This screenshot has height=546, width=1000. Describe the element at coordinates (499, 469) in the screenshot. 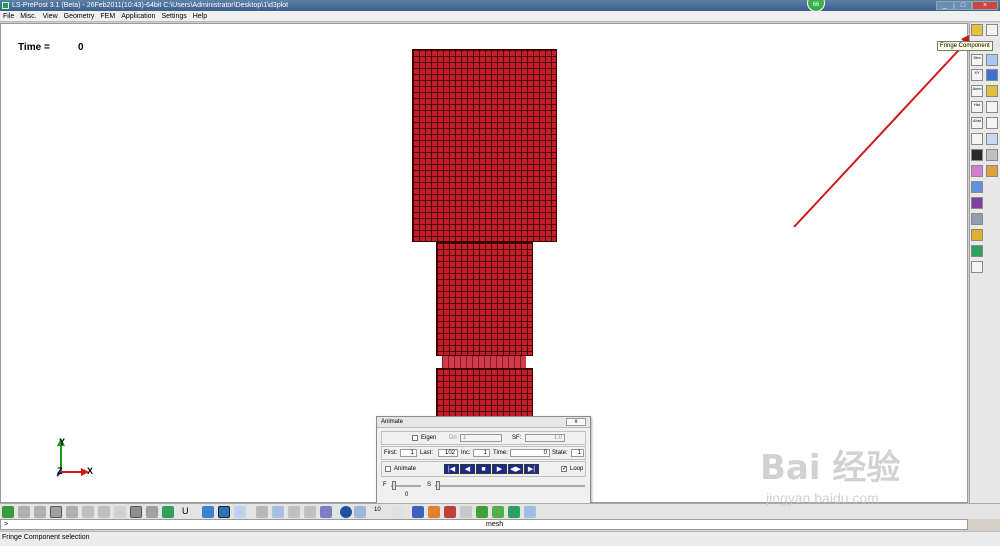

I see `play-button: ▶` at that location.